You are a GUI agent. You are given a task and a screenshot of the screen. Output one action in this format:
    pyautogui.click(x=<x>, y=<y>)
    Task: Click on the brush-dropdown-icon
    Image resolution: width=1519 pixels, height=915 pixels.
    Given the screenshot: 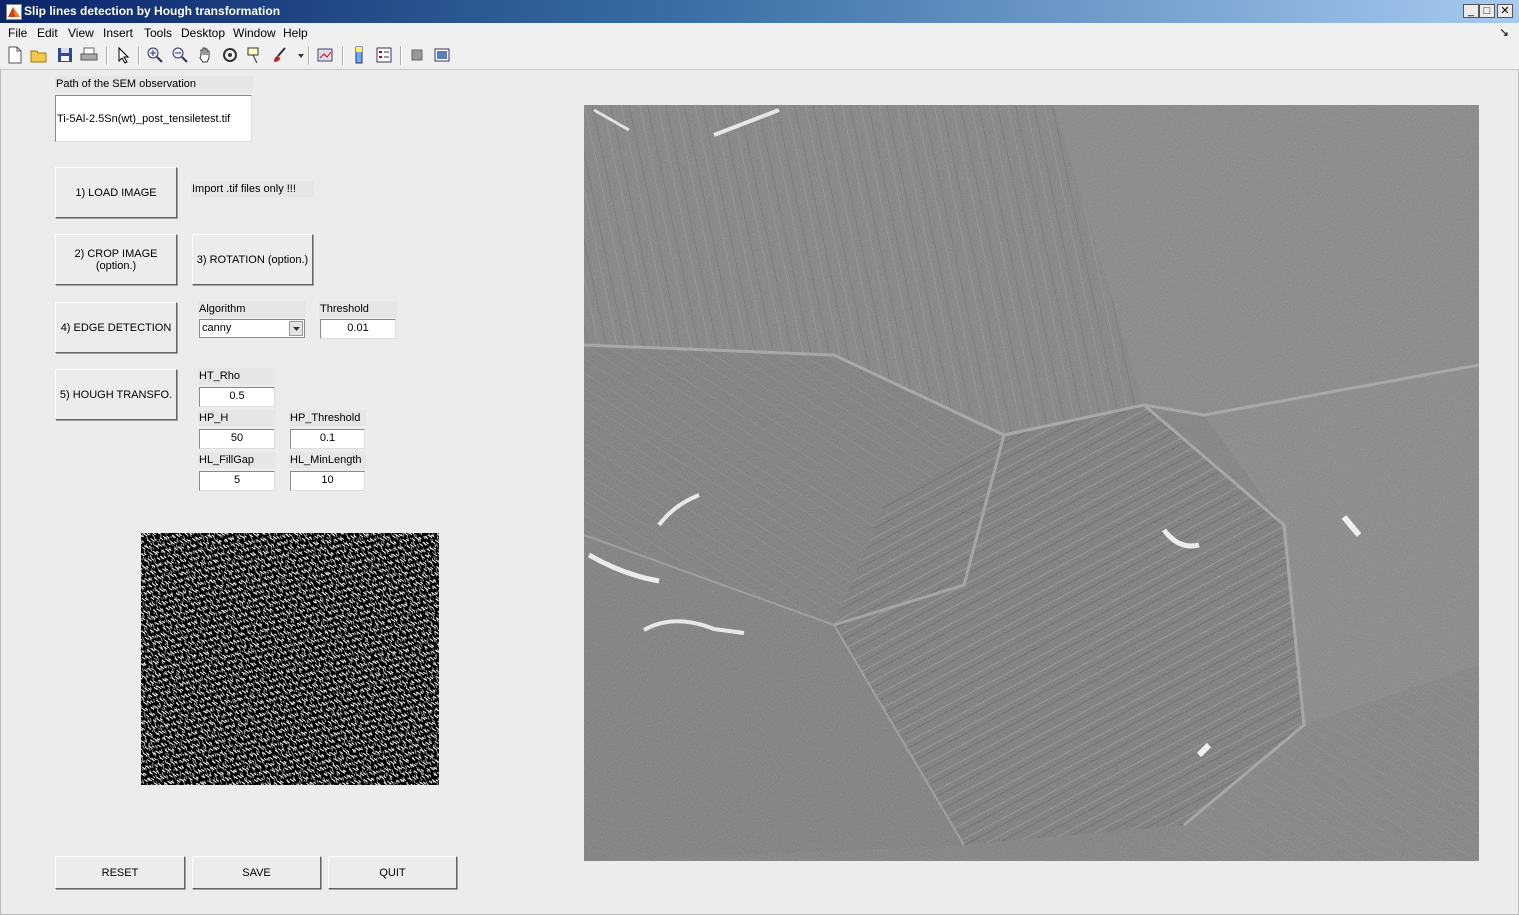 What is the action you would take?
    pyautogui.click(x=298, y=55)
    